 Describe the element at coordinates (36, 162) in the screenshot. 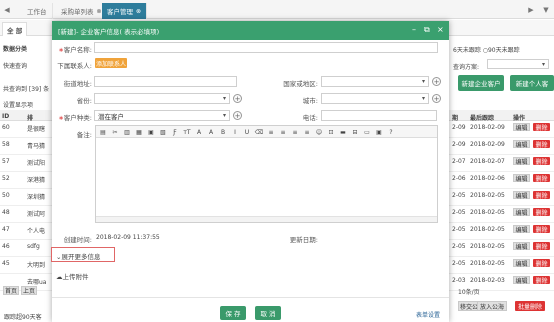

I see `row-name: 测试阳` at that location.